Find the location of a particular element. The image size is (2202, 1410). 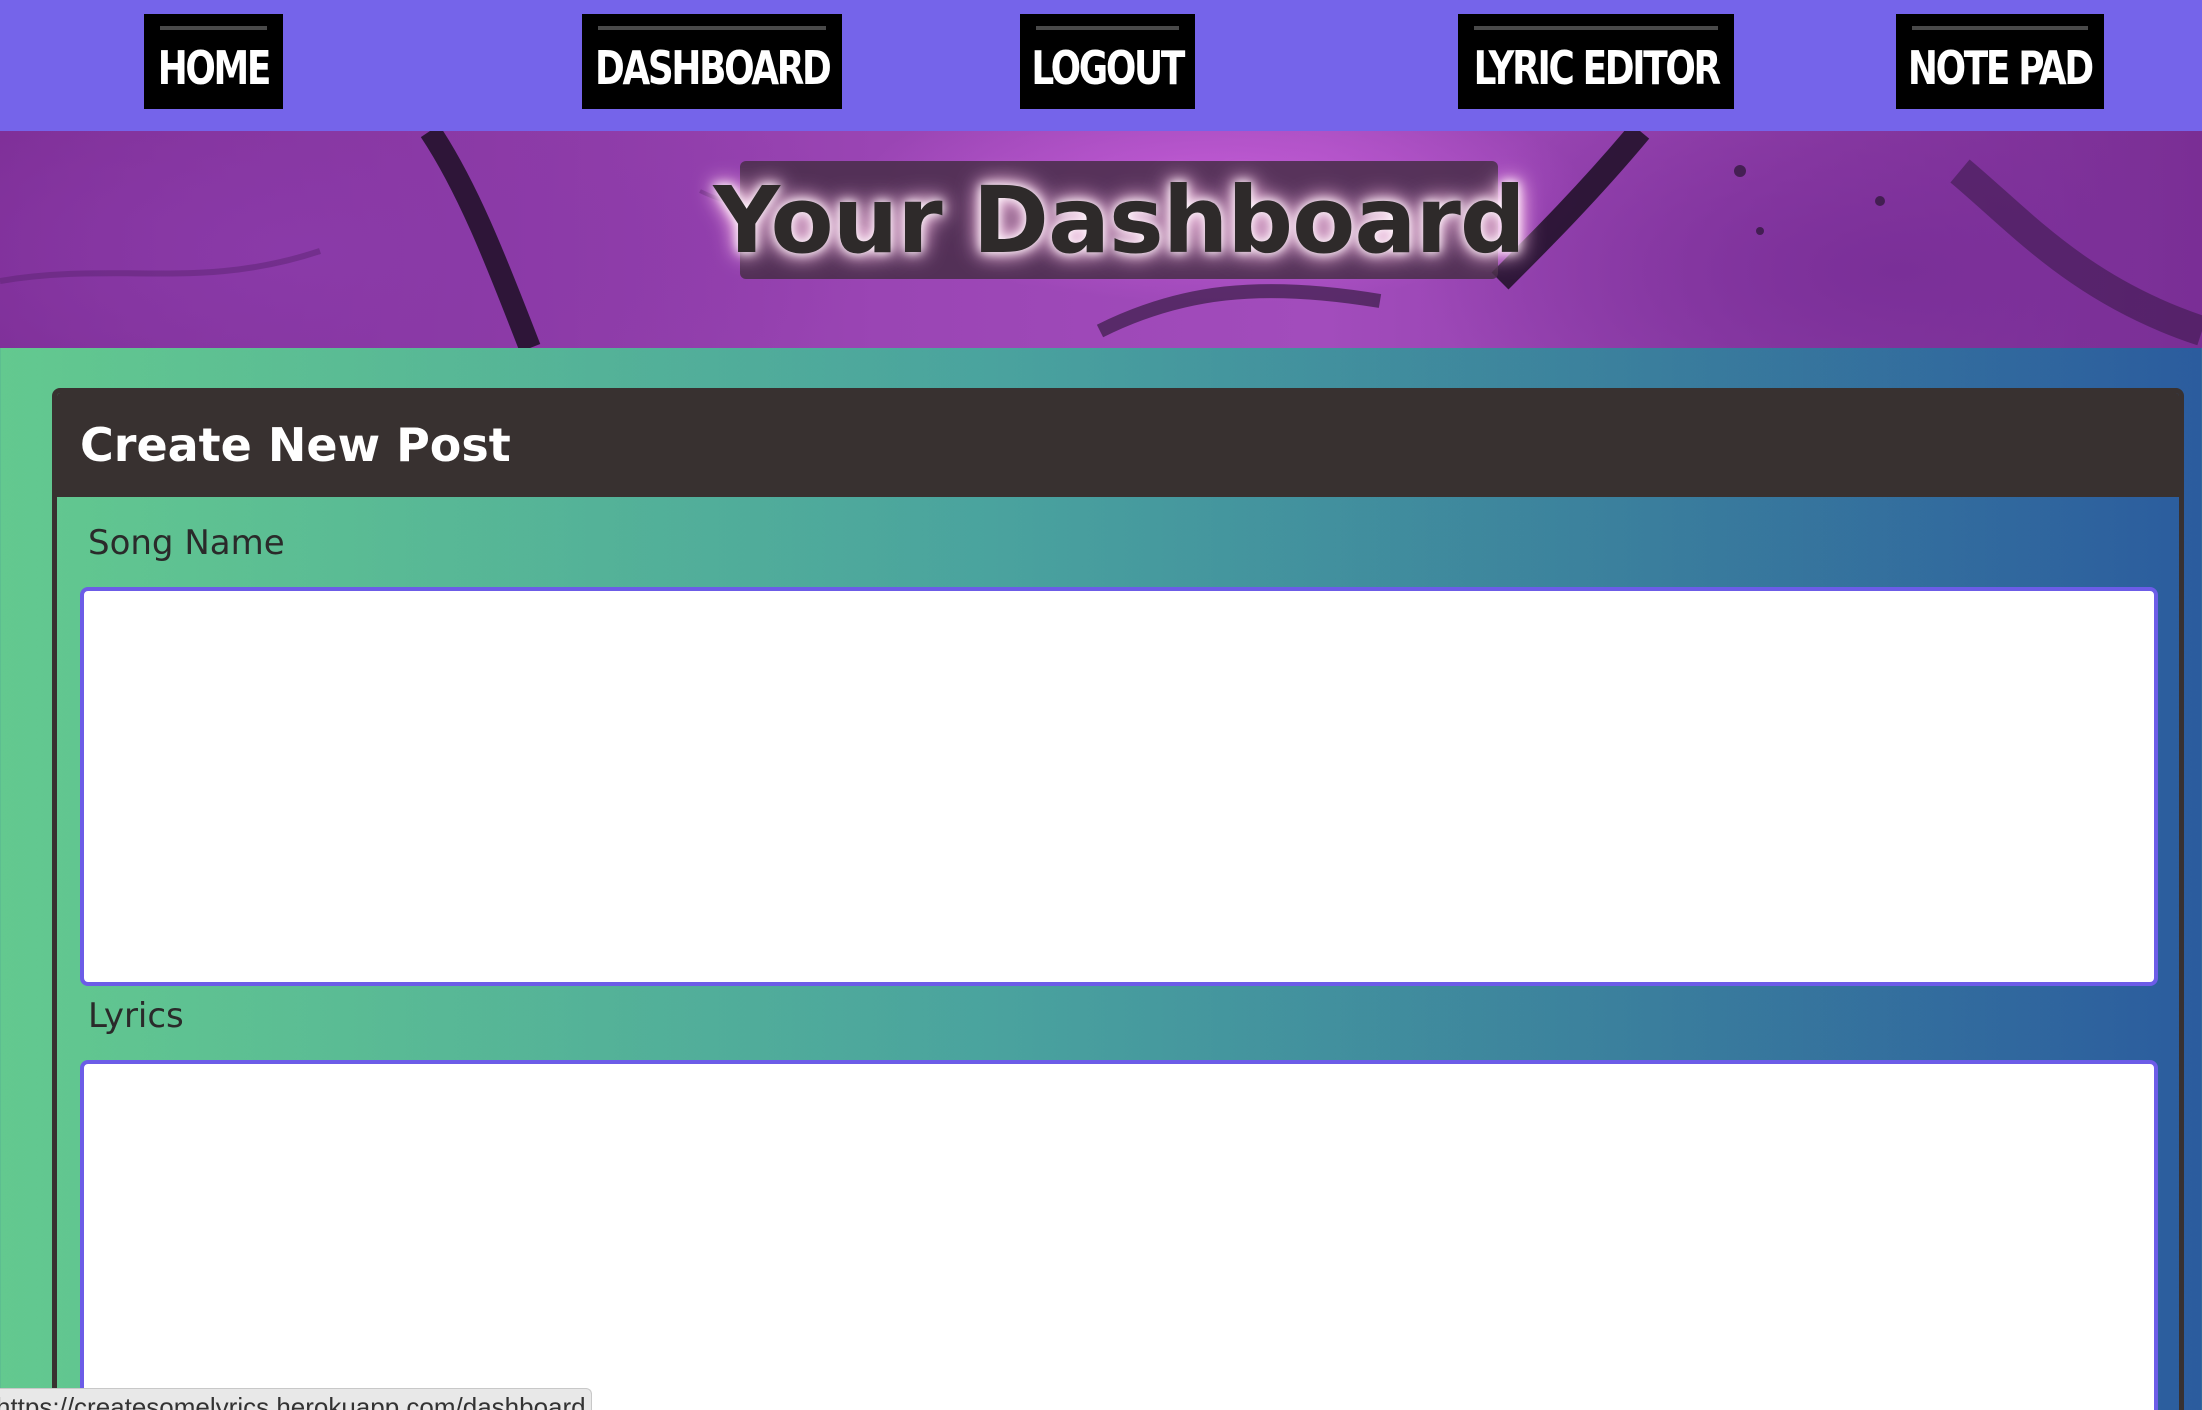

song-name-label: Song Name is located at coordinates (186, 543).